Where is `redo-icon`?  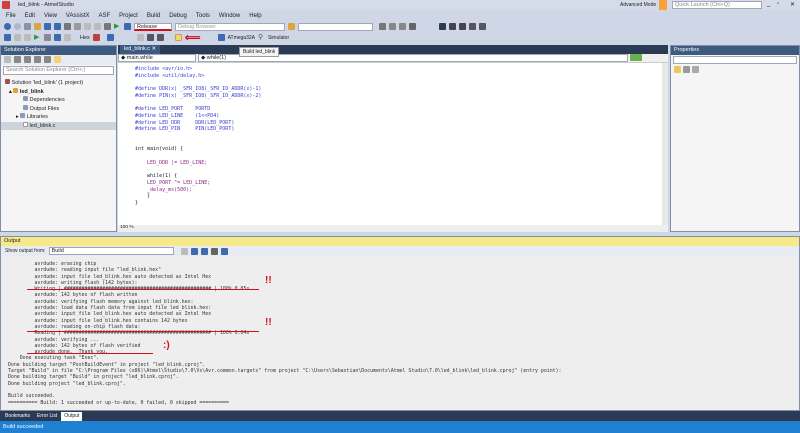
redo-icon is located at coordinates (97, 26).